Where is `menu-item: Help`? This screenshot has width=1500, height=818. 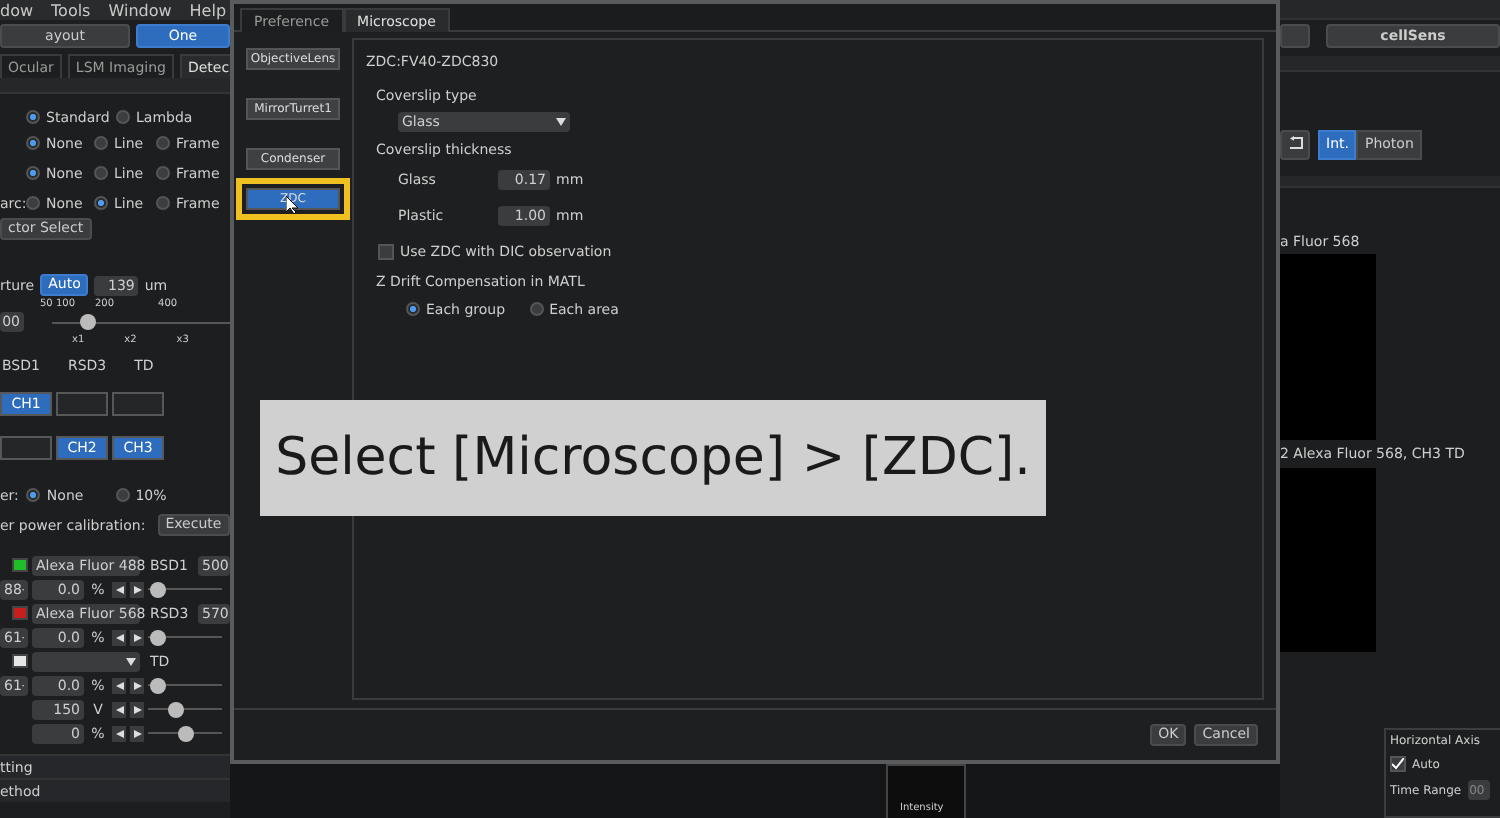 menu-item: Help is located at coordinates (208, 10).